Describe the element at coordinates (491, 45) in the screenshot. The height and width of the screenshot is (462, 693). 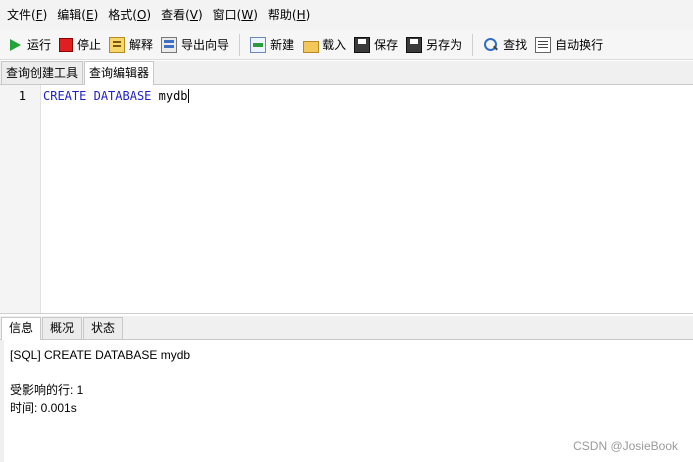
I see `search-icon` at that location.